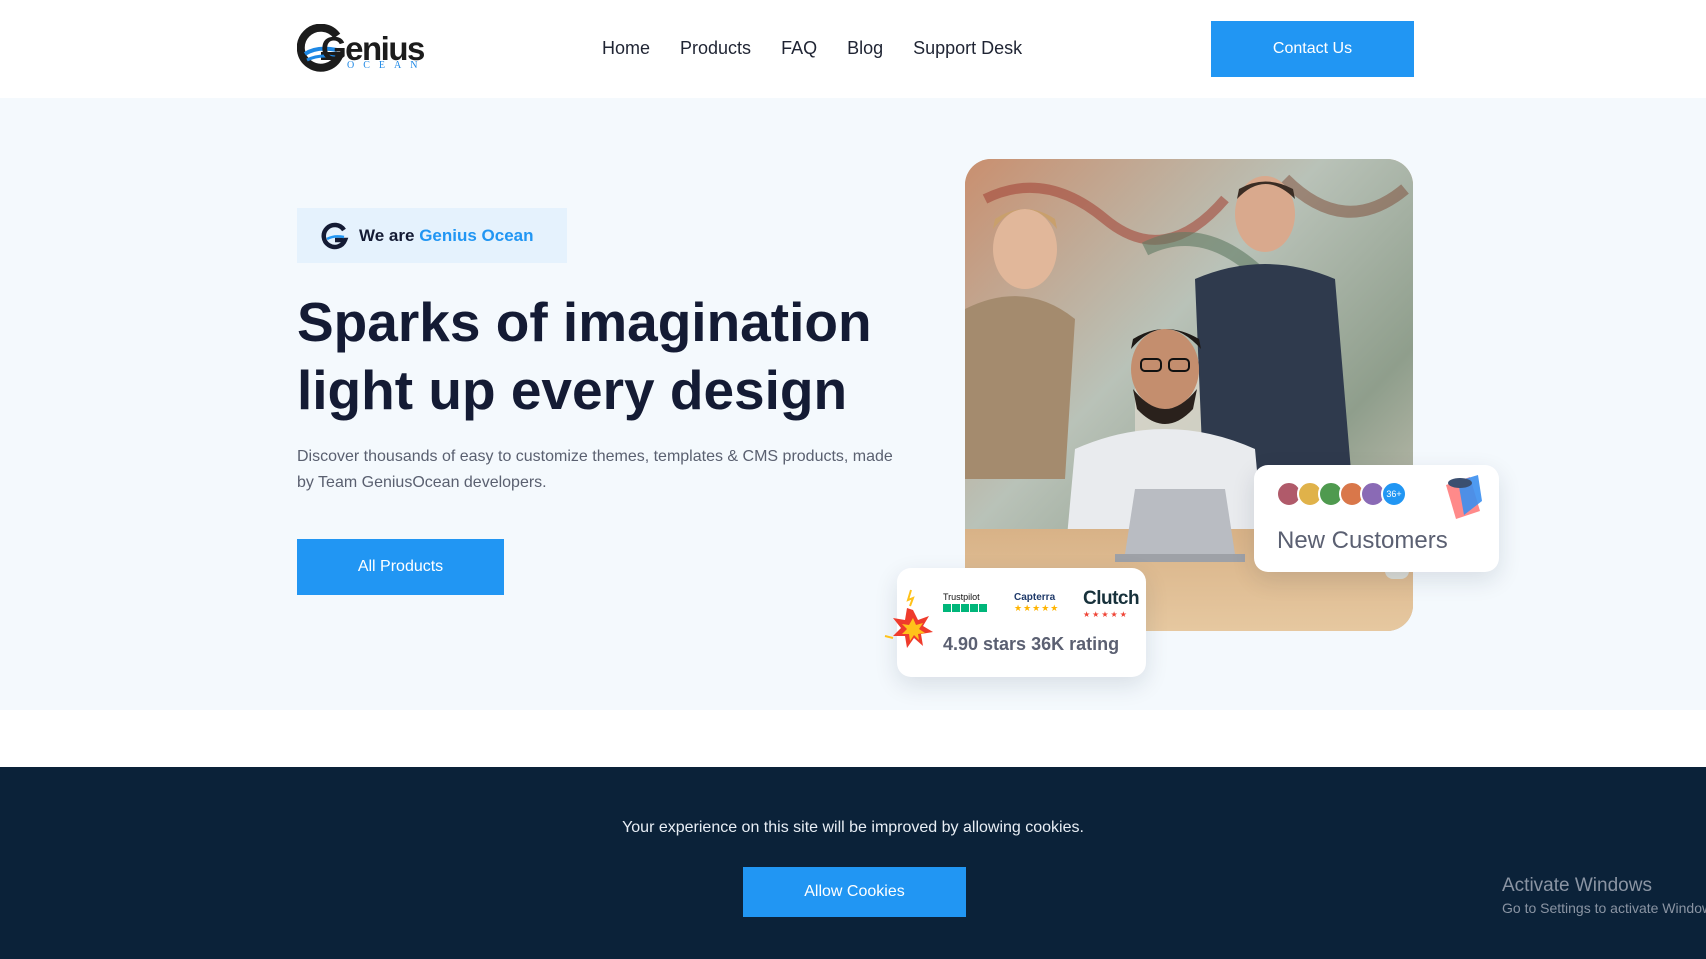 Image resolution: width=1706 pixels, height=959 pixels. I want to click on trustpilot-stars, so click(965, 608).